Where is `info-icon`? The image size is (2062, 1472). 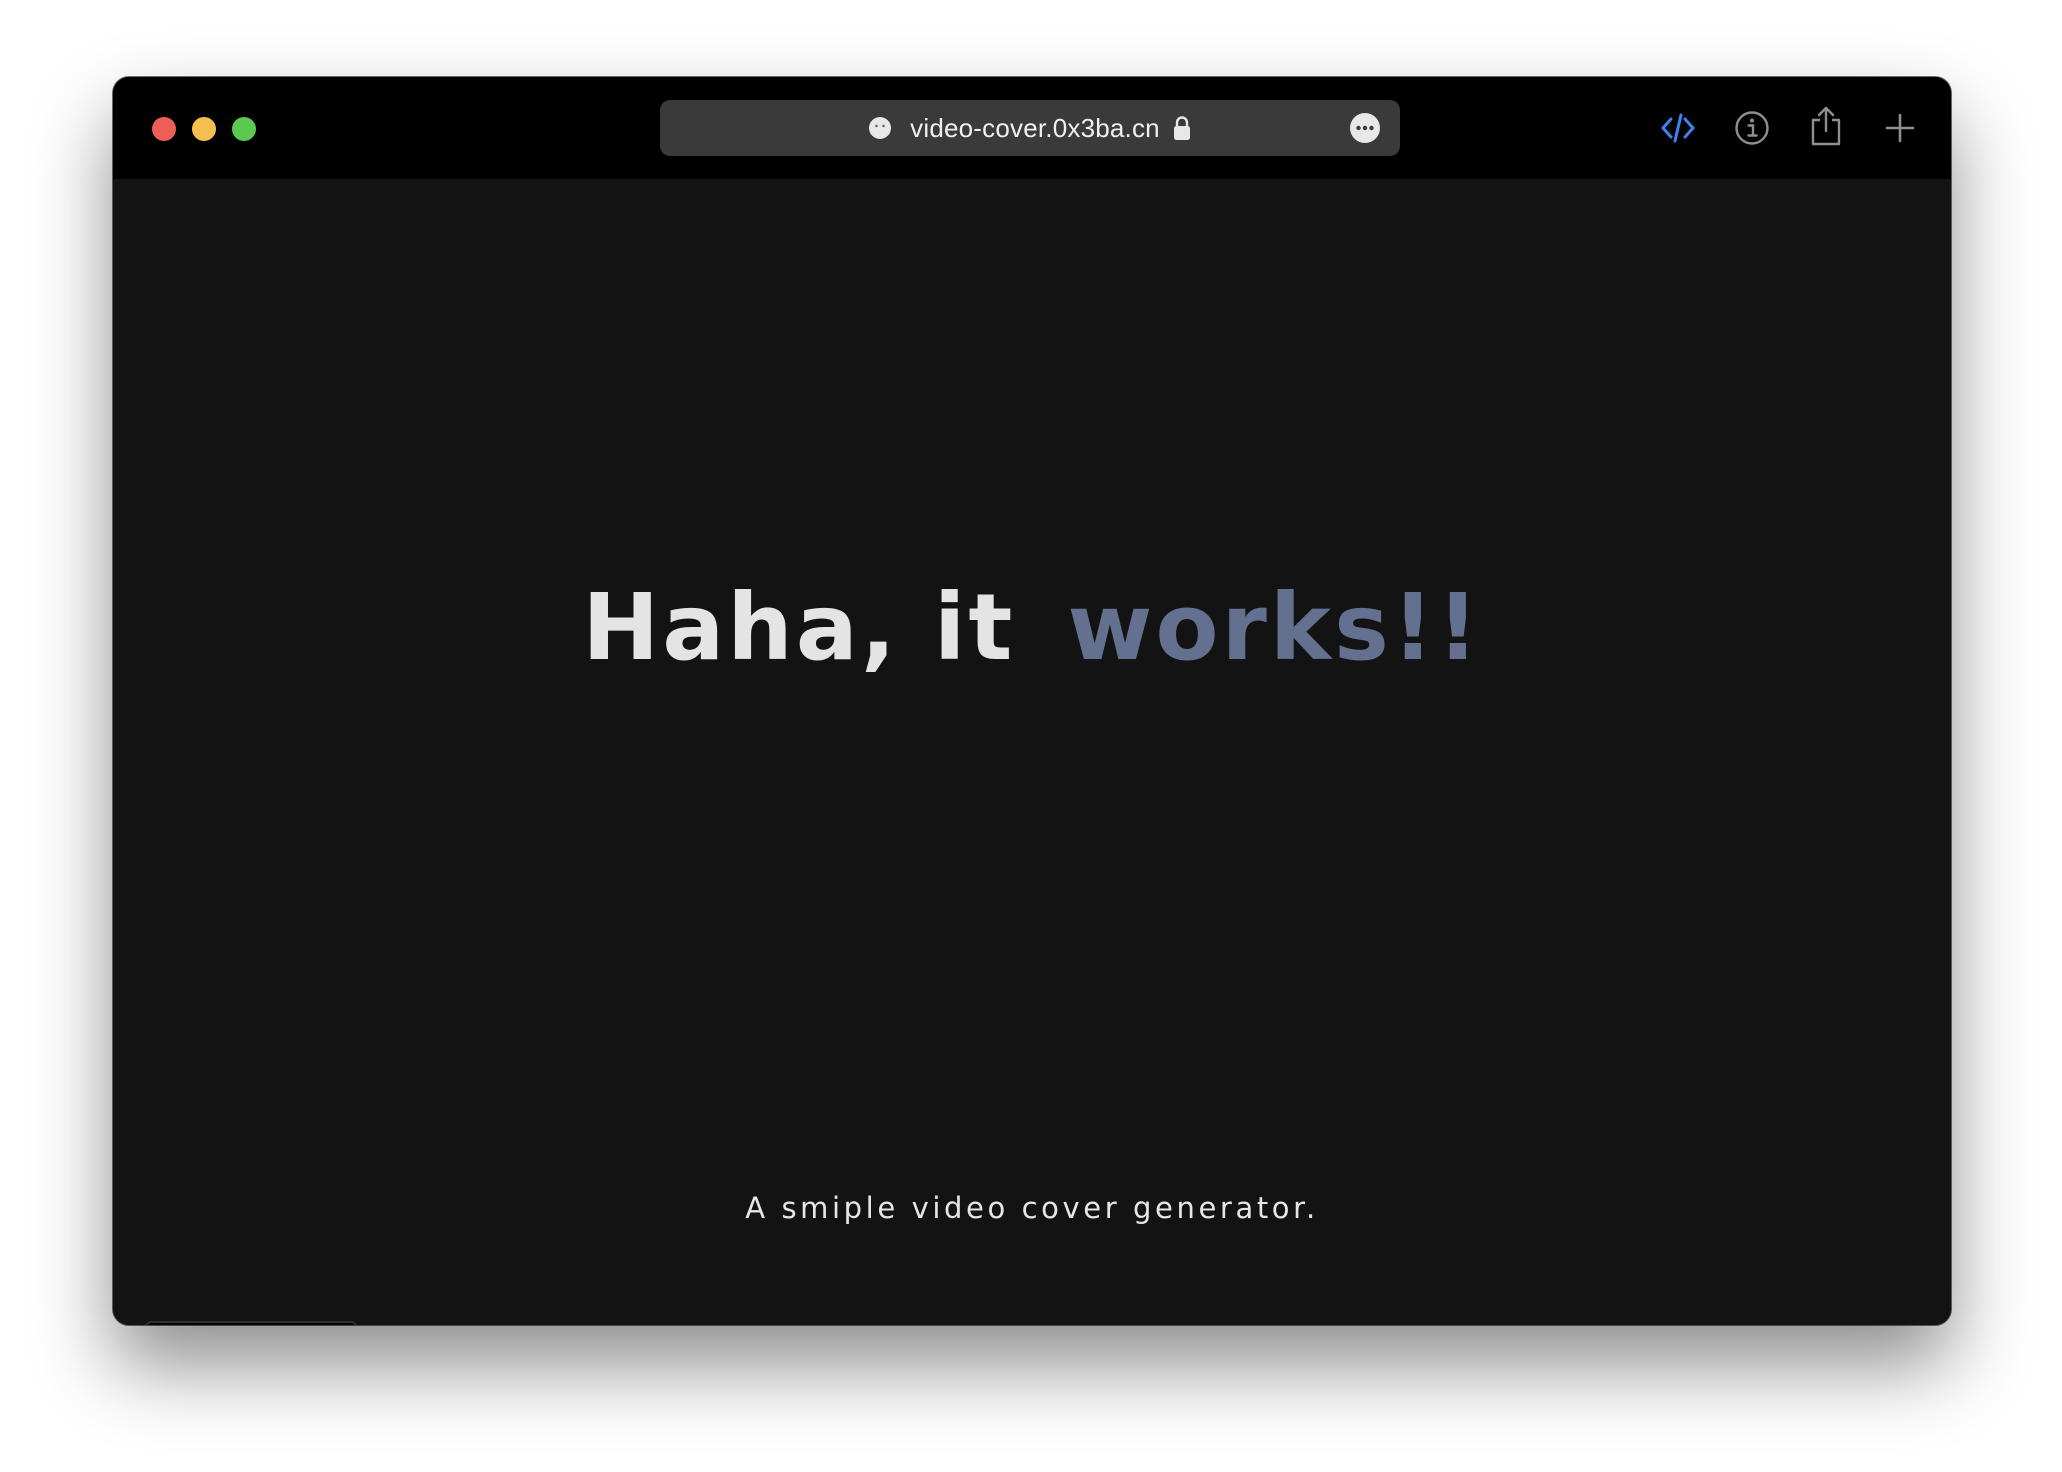
info-icon is located at coordinates (1752, 128).